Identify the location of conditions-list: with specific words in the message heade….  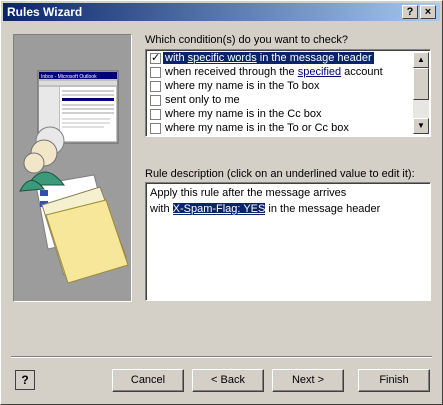
(288, 93).